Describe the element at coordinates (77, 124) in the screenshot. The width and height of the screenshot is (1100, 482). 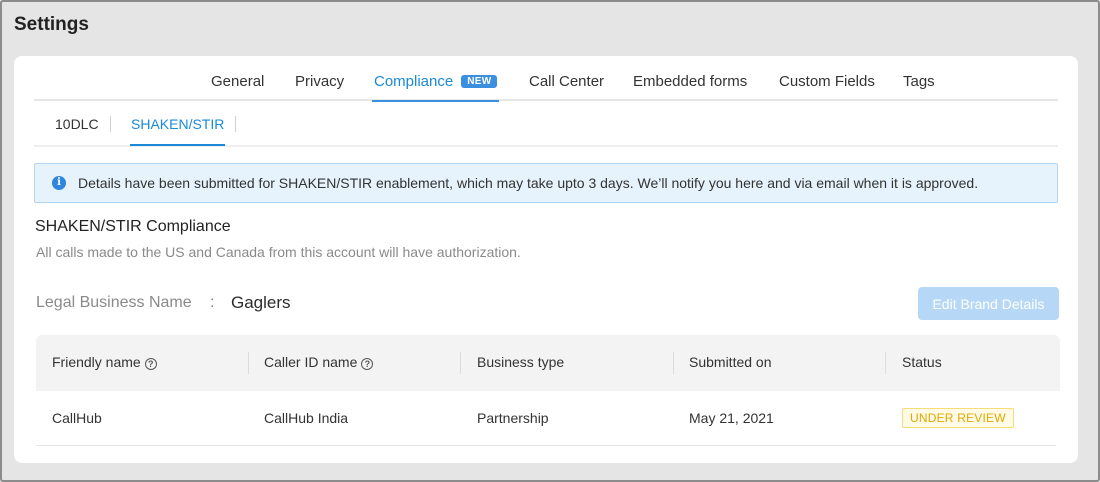
I see `subtab-10dlc: 10DLC` at that location.